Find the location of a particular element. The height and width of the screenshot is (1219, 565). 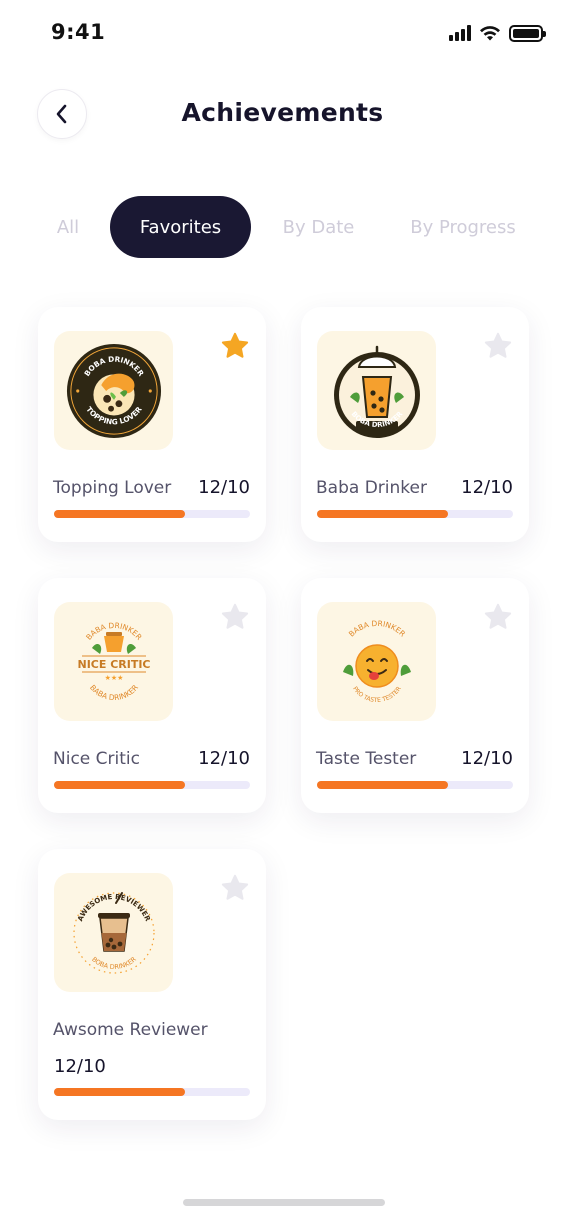

tab-label: By Progress is located at coordinates (463, 227).